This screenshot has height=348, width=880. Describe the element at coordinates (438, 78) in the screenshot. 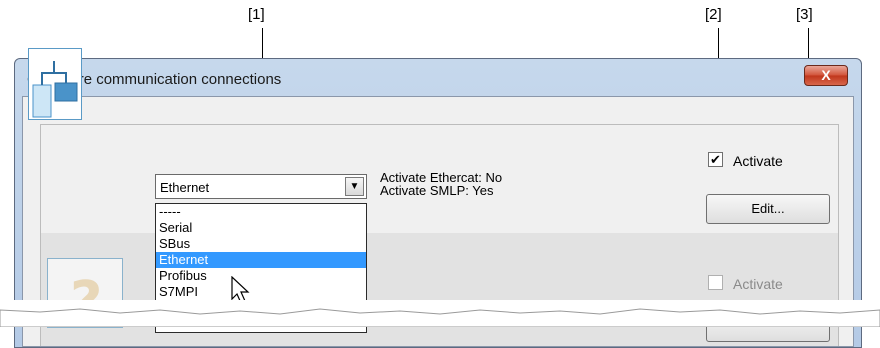

I see `title-bar: Configure communication connections X` at that location.